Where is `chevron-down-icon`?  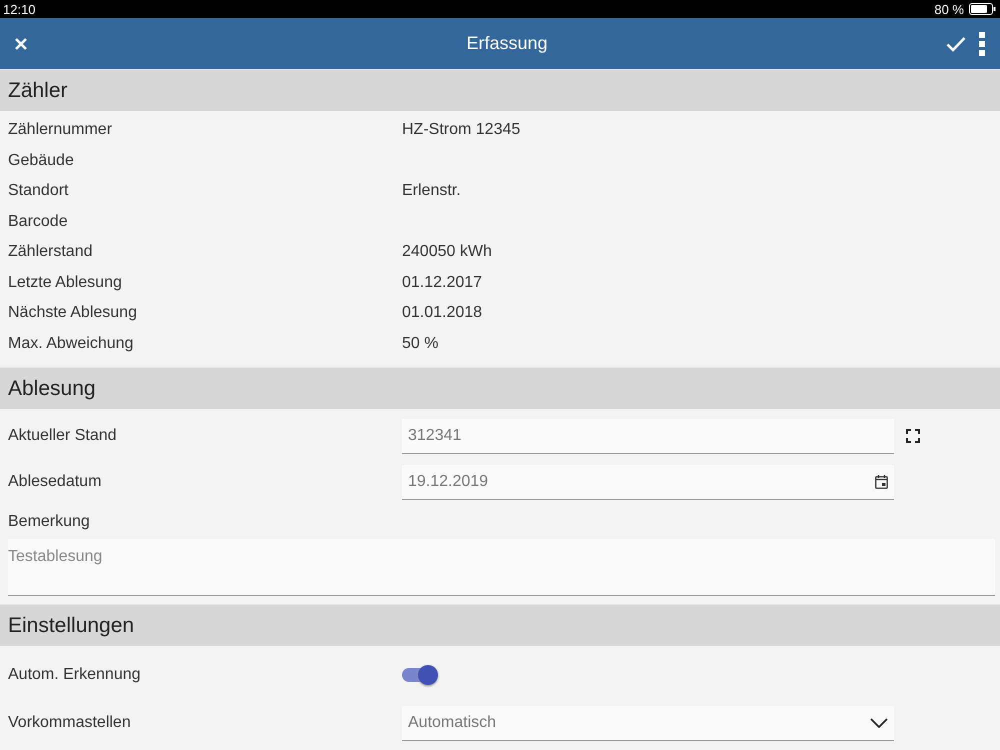
chevron-down-icon is located at coordinates (879, 723).